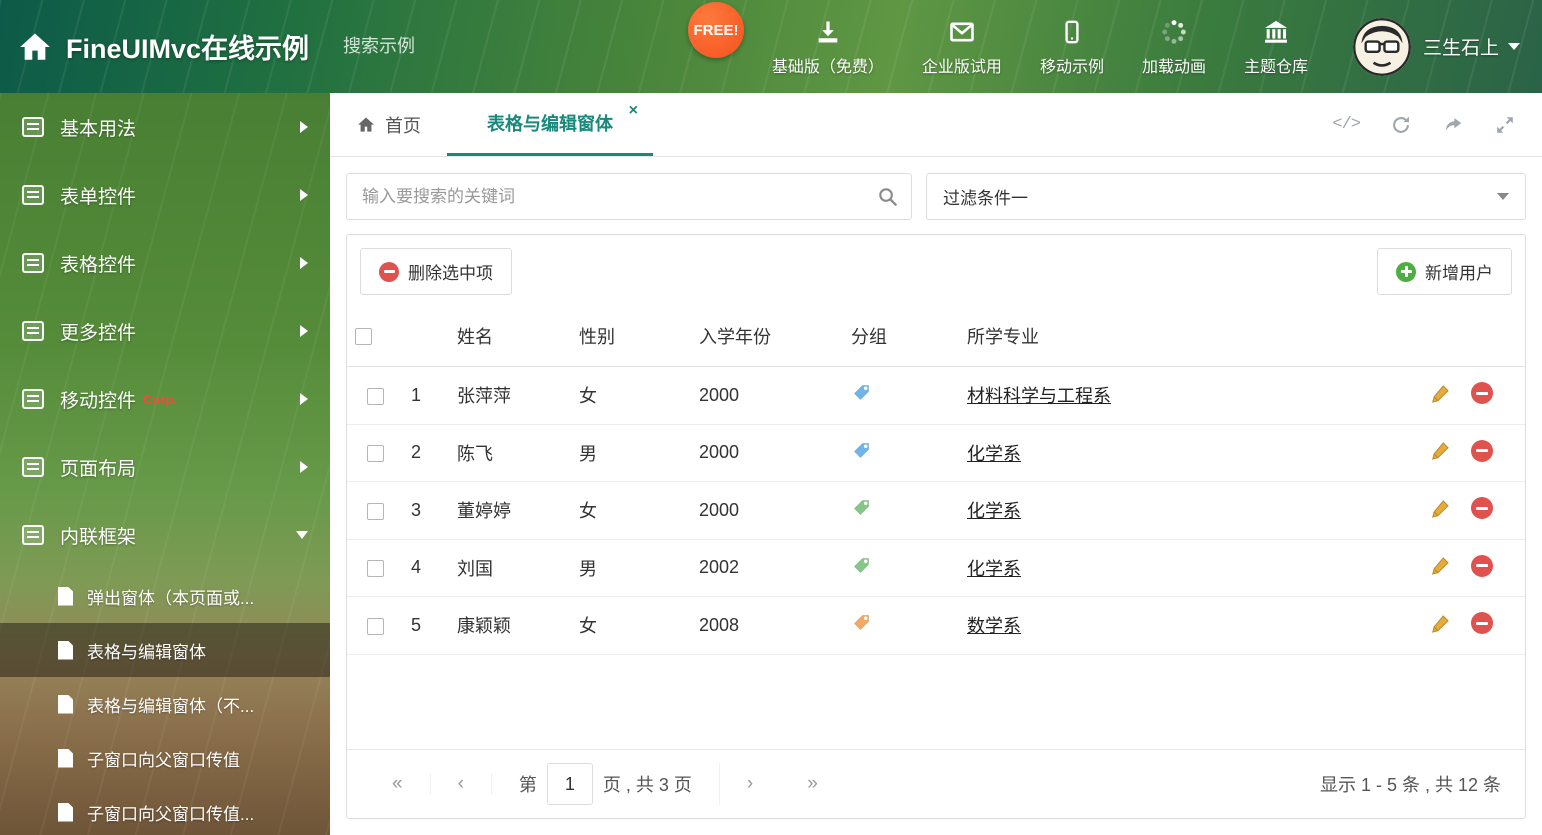 This screenshot has width=1542, height=835. I want to click on plus-circle-icon, so click(1406, 271).